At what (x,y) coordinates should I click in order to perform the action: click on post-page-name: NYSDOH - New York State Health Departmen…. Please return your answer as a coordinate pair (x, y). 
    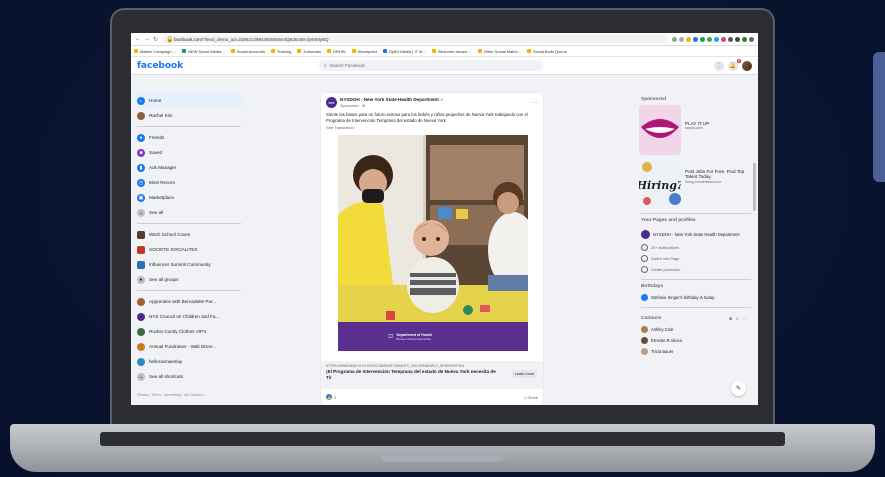
    Looking at the image, I should click on (389, 99).